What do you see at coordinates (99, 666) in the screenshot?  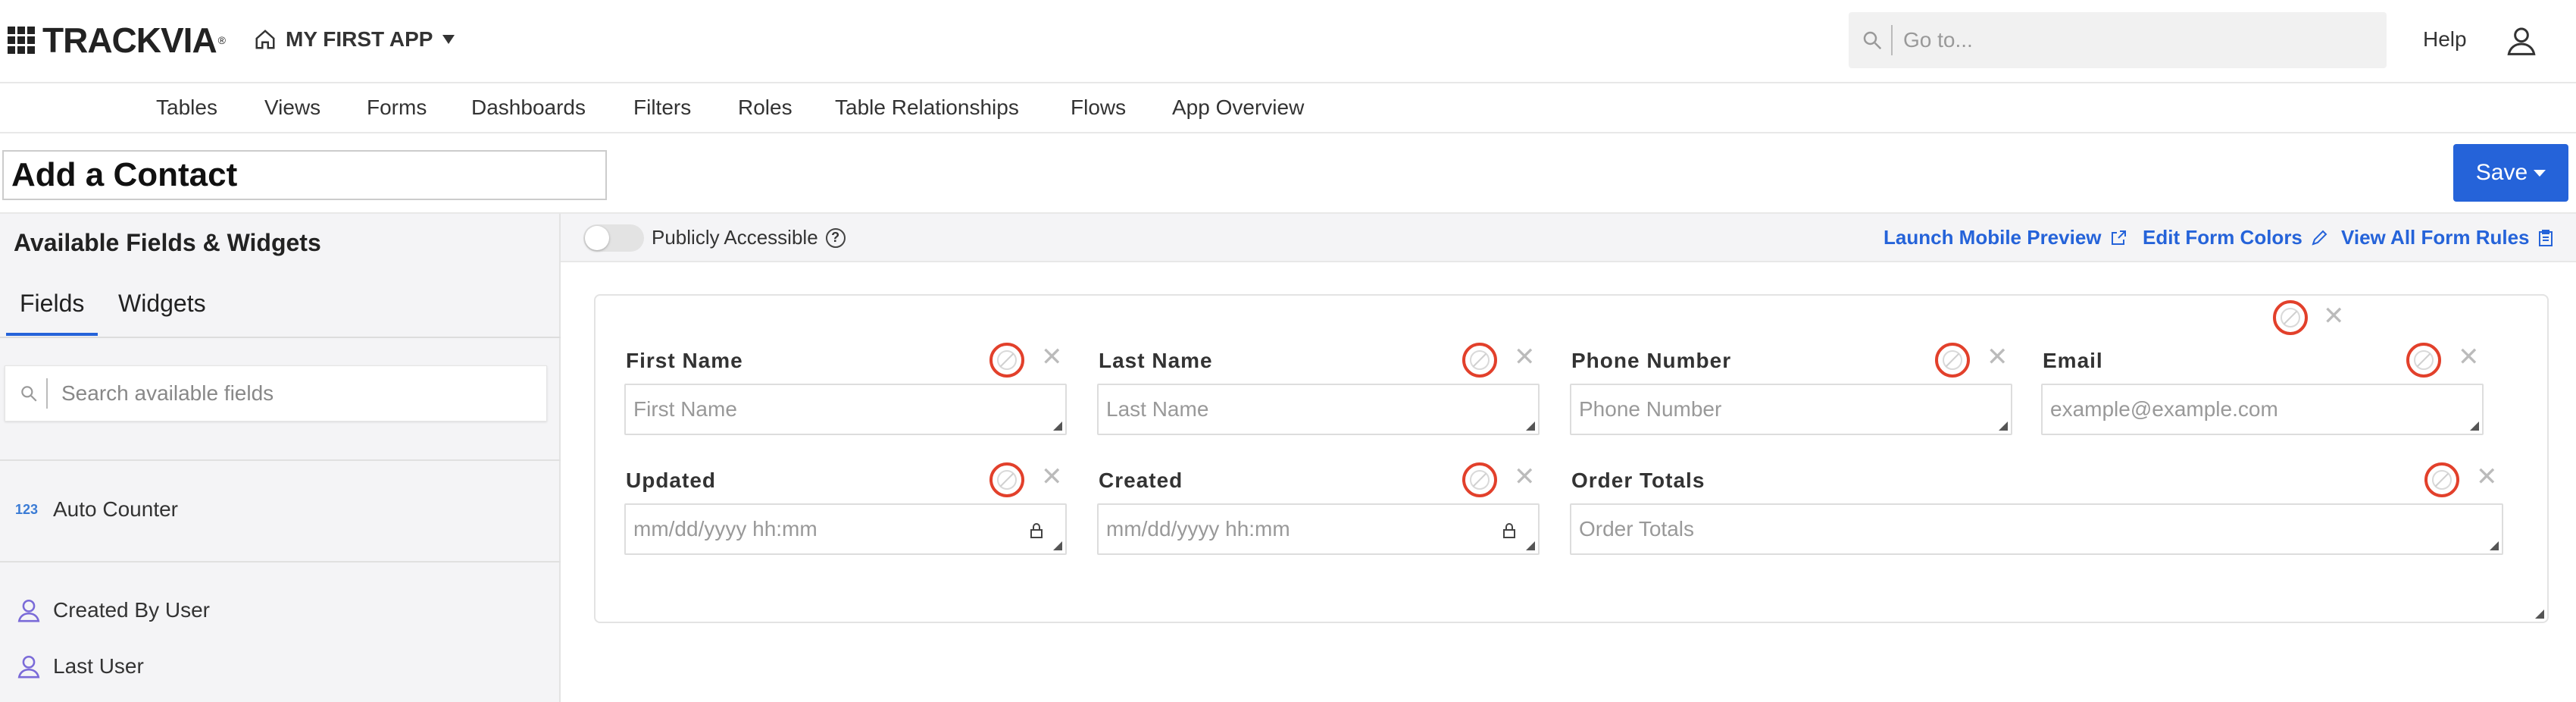 I see `field-item-label: Last User` at bounding box center [99, 666].